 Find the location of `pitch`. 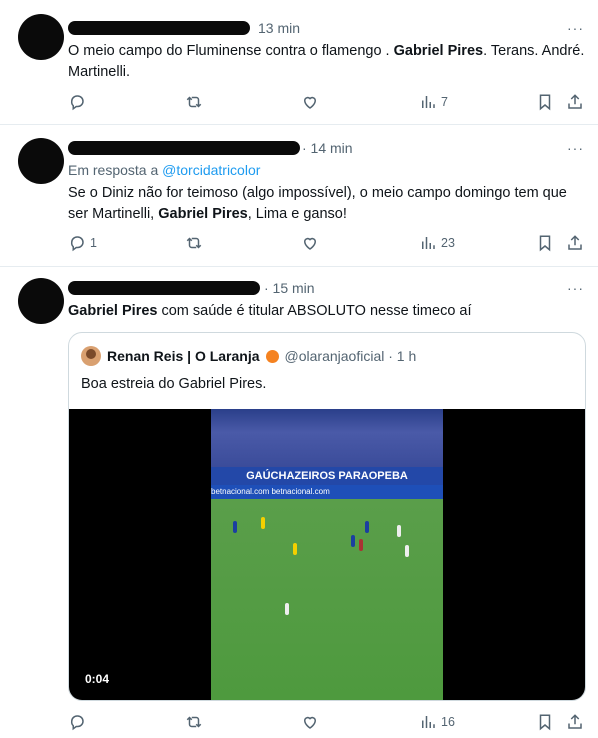

pitch is located at coordinates (327, 599).